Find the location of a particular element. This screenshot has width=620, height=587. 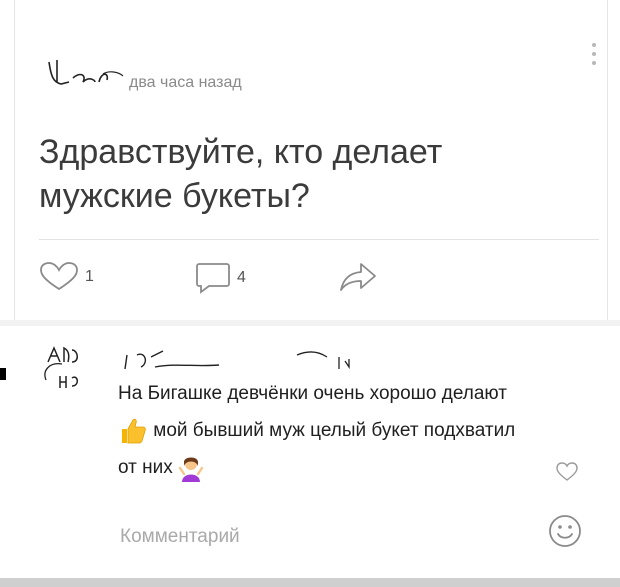

comment-composer is located at coordinates (310, 538).